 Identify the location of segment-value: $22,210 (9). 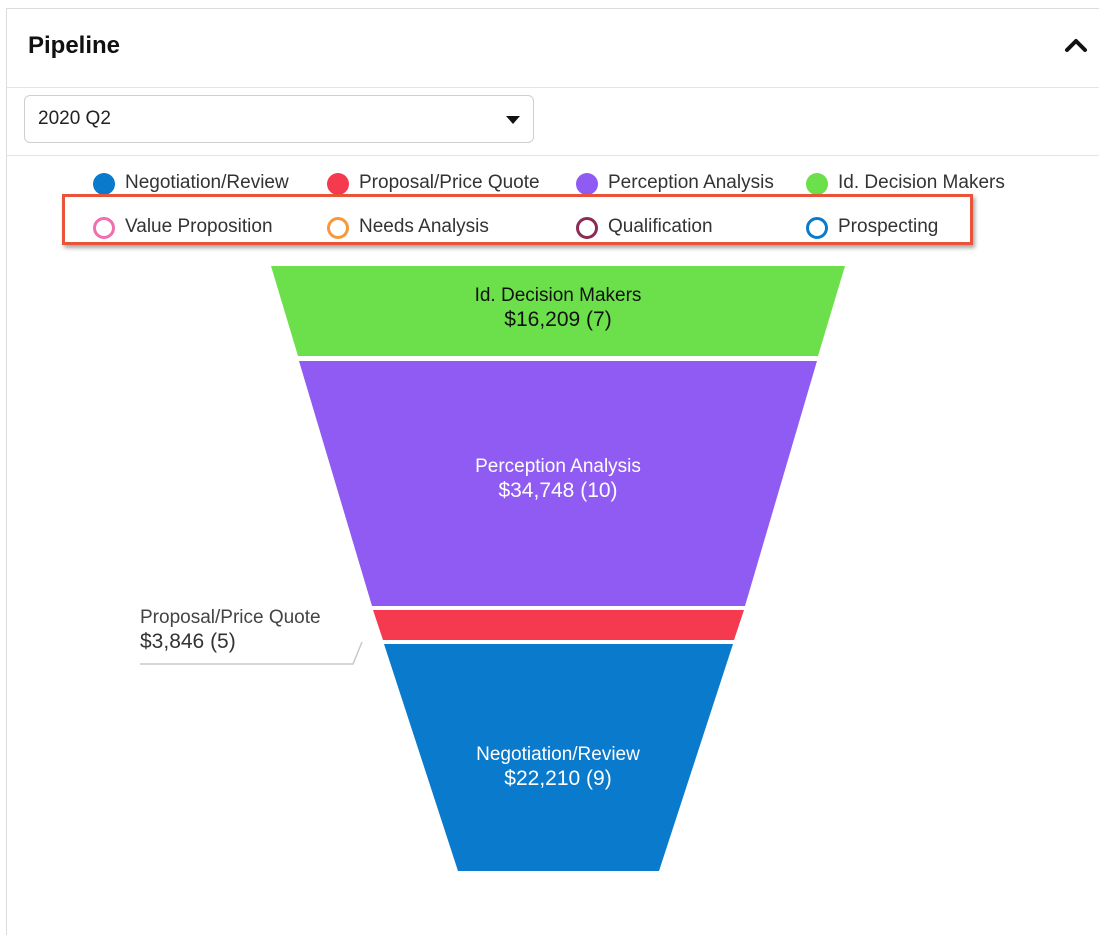
(558, 778).